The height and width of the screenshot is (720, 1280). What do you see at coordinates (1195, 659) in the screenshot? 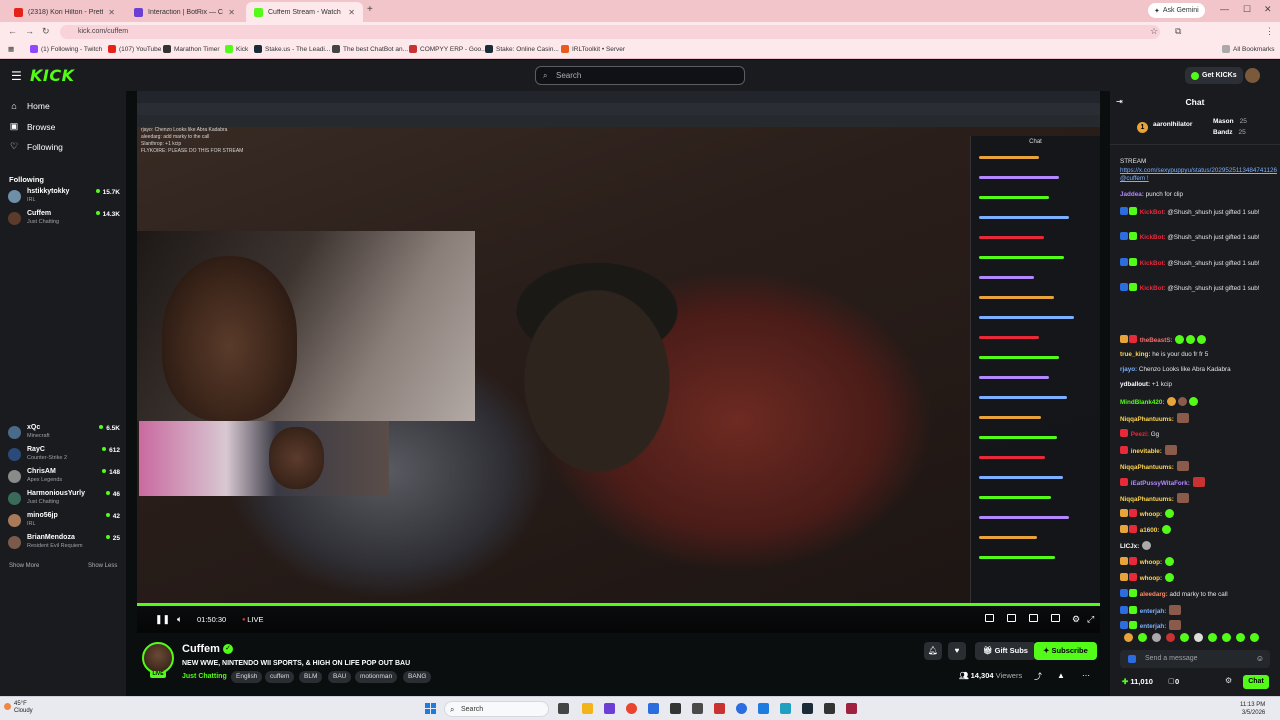
I see `chat-message-input: Send a message ☺` at bounding box center [1195, 659].